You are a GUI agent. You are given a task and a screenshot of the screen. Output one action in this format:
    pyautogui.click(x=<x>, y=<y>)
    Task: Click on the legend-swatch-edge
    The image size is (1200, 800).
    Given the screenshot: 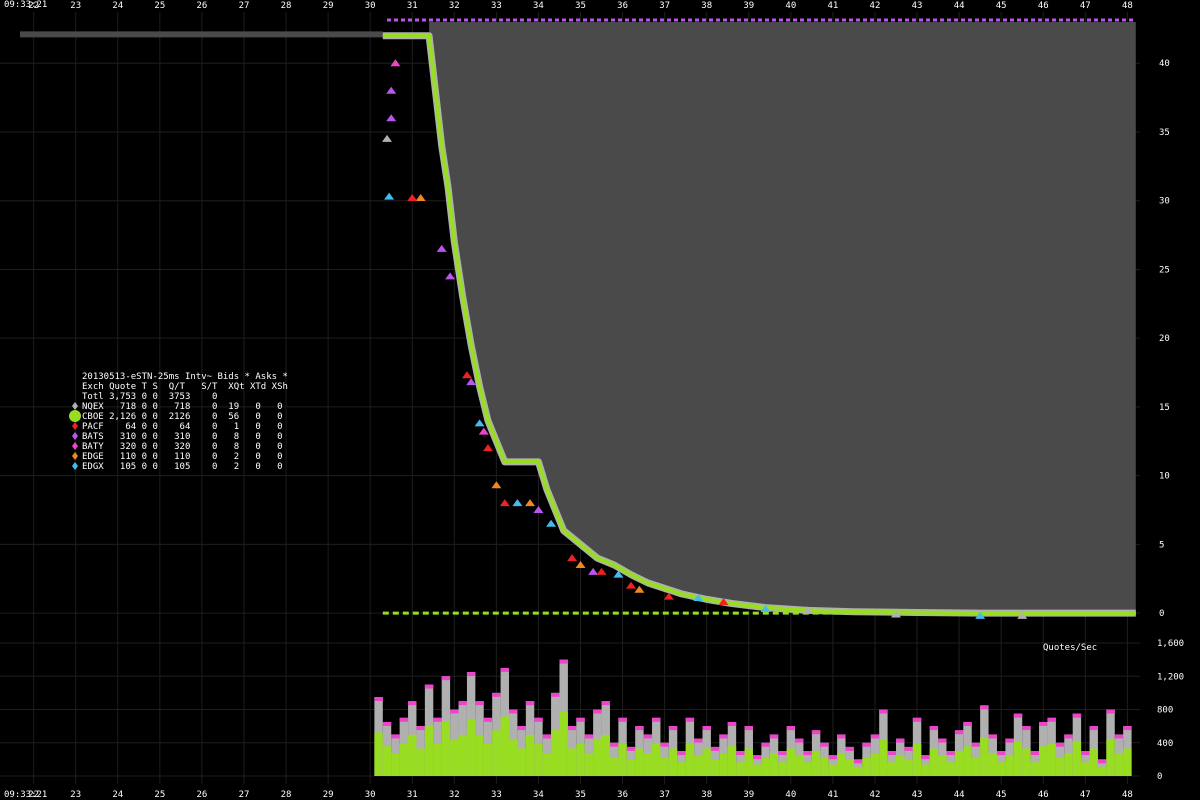 What is the action you would take?
    pyautogui.click(x=75, y=456)
    